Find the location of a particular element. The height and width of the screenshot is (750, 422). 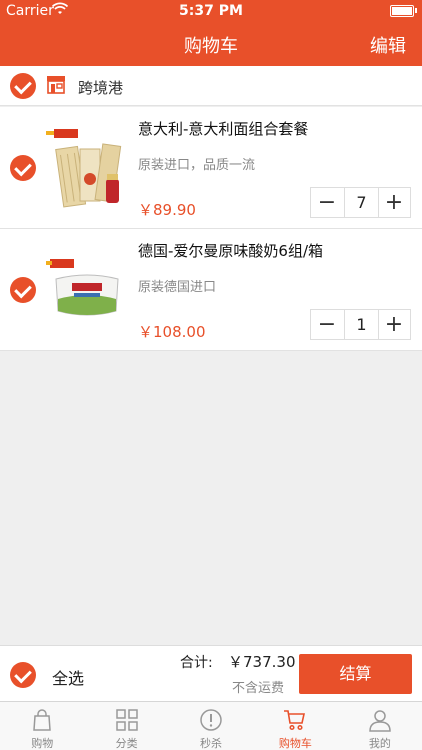

alert-circle-icon is located at coordinates (211, 720).